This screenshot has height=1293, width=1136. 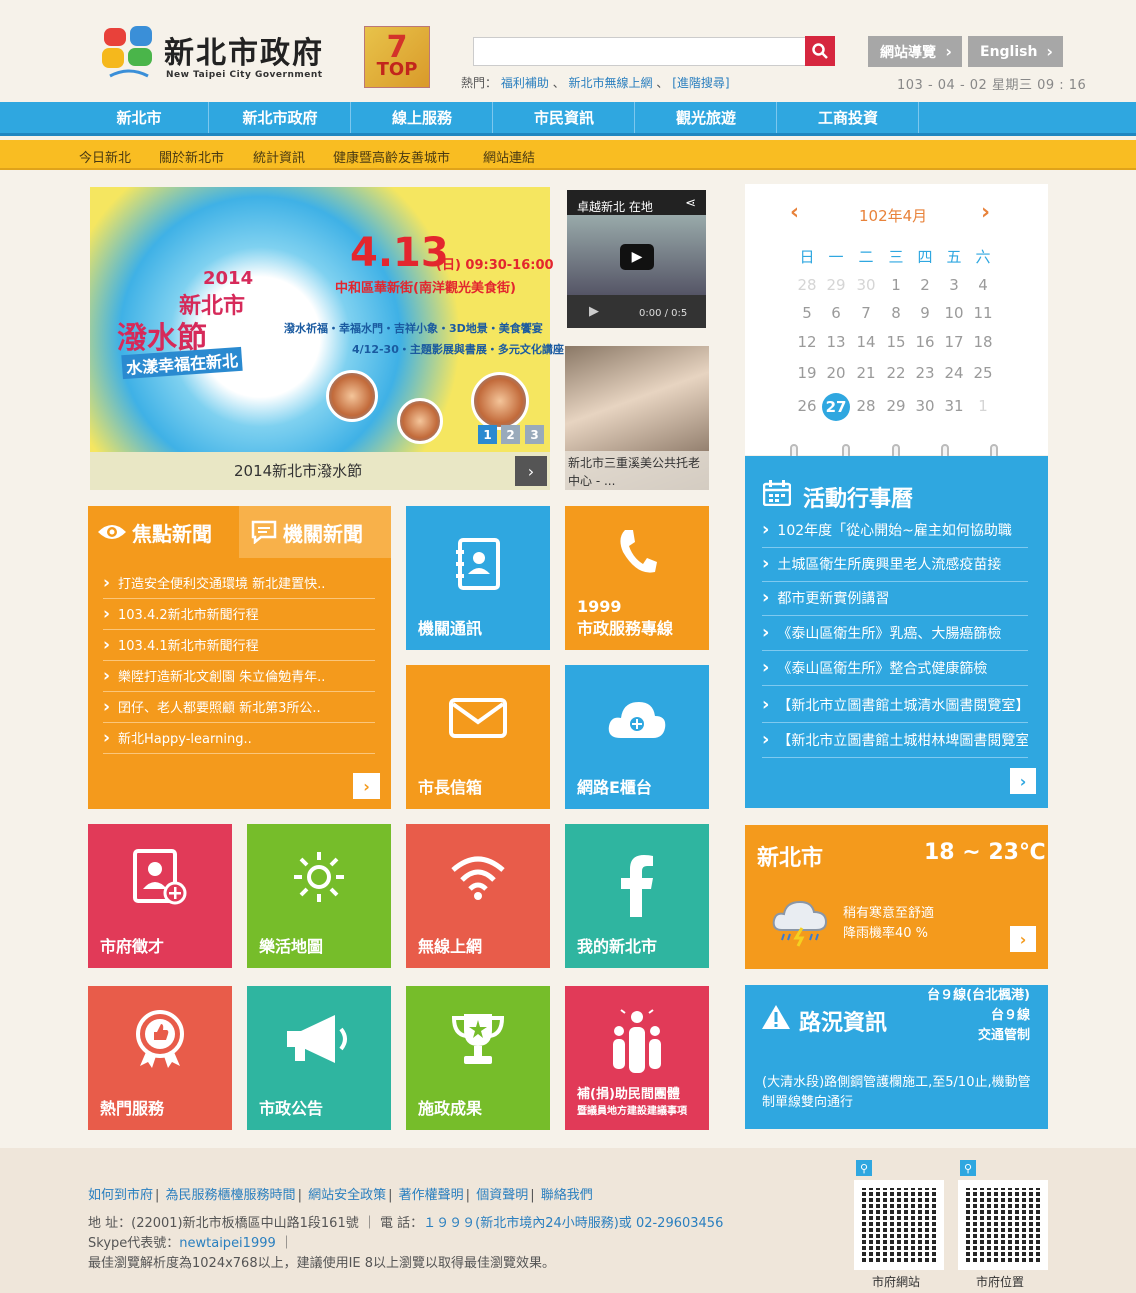 I want to click on news-item: 103.4.1新北市新聞行程, so click(x=239, y=645).